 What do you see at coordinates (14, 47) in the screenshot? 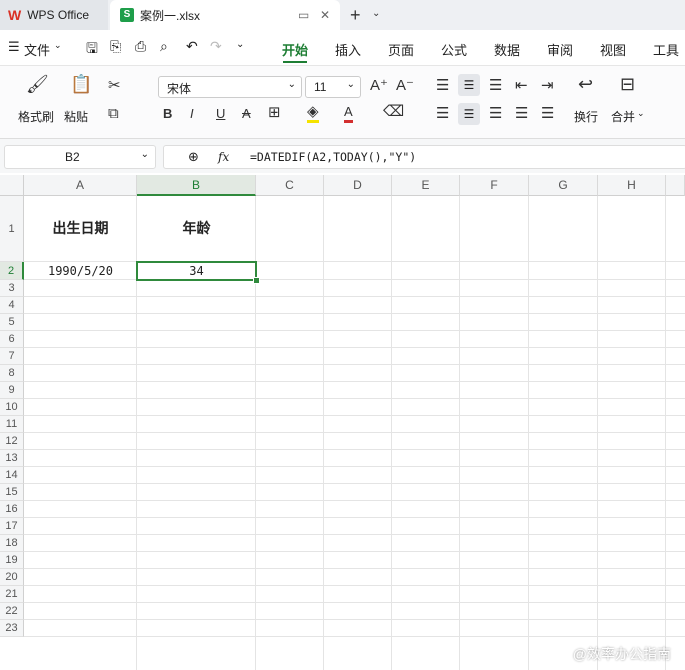
I see `hamburger-icon: ☰` at bounding box center [14, 47].